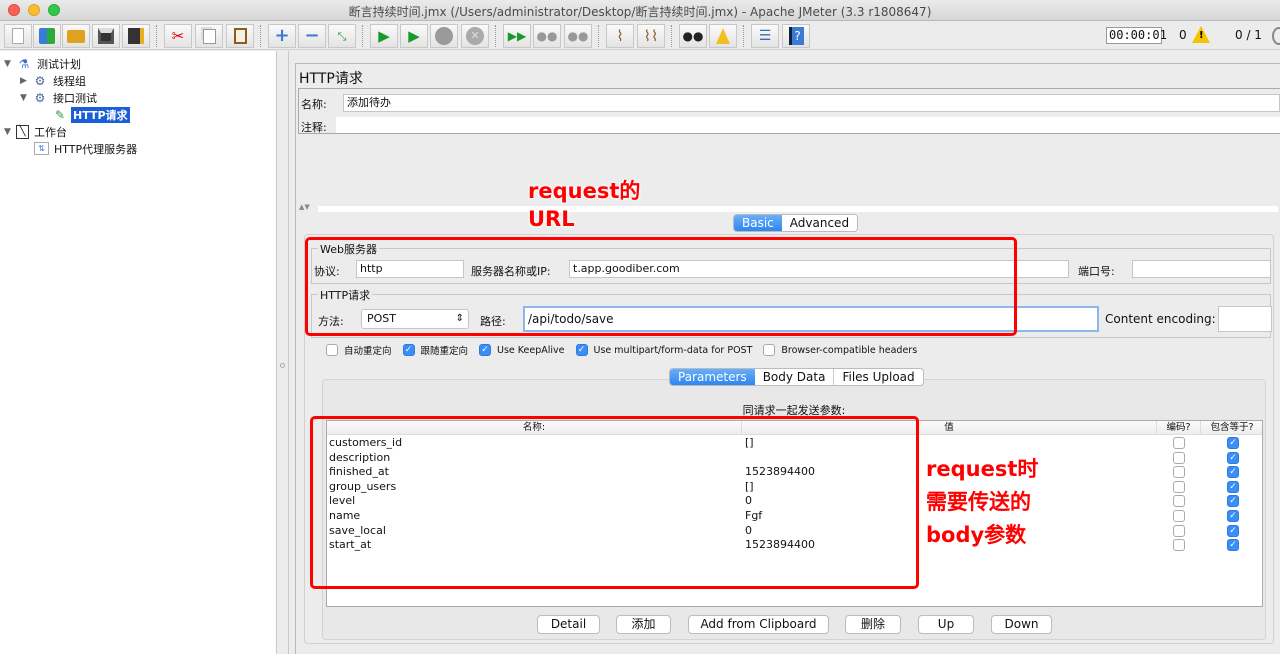 The width and height of the screenshot is (1280, 654). Describe the element at coordinates (808, 125) in the screenshot. I see `comment-field` at that location.